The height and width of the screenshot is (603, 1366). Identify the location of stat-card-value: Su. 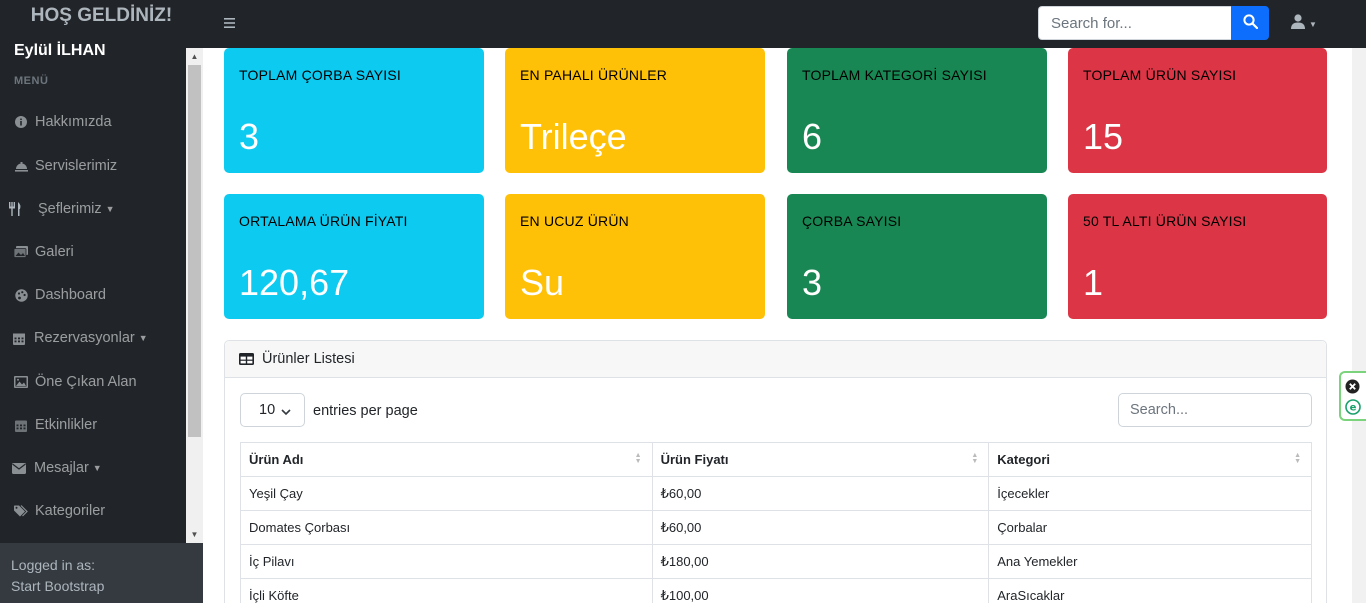
(542, 282).